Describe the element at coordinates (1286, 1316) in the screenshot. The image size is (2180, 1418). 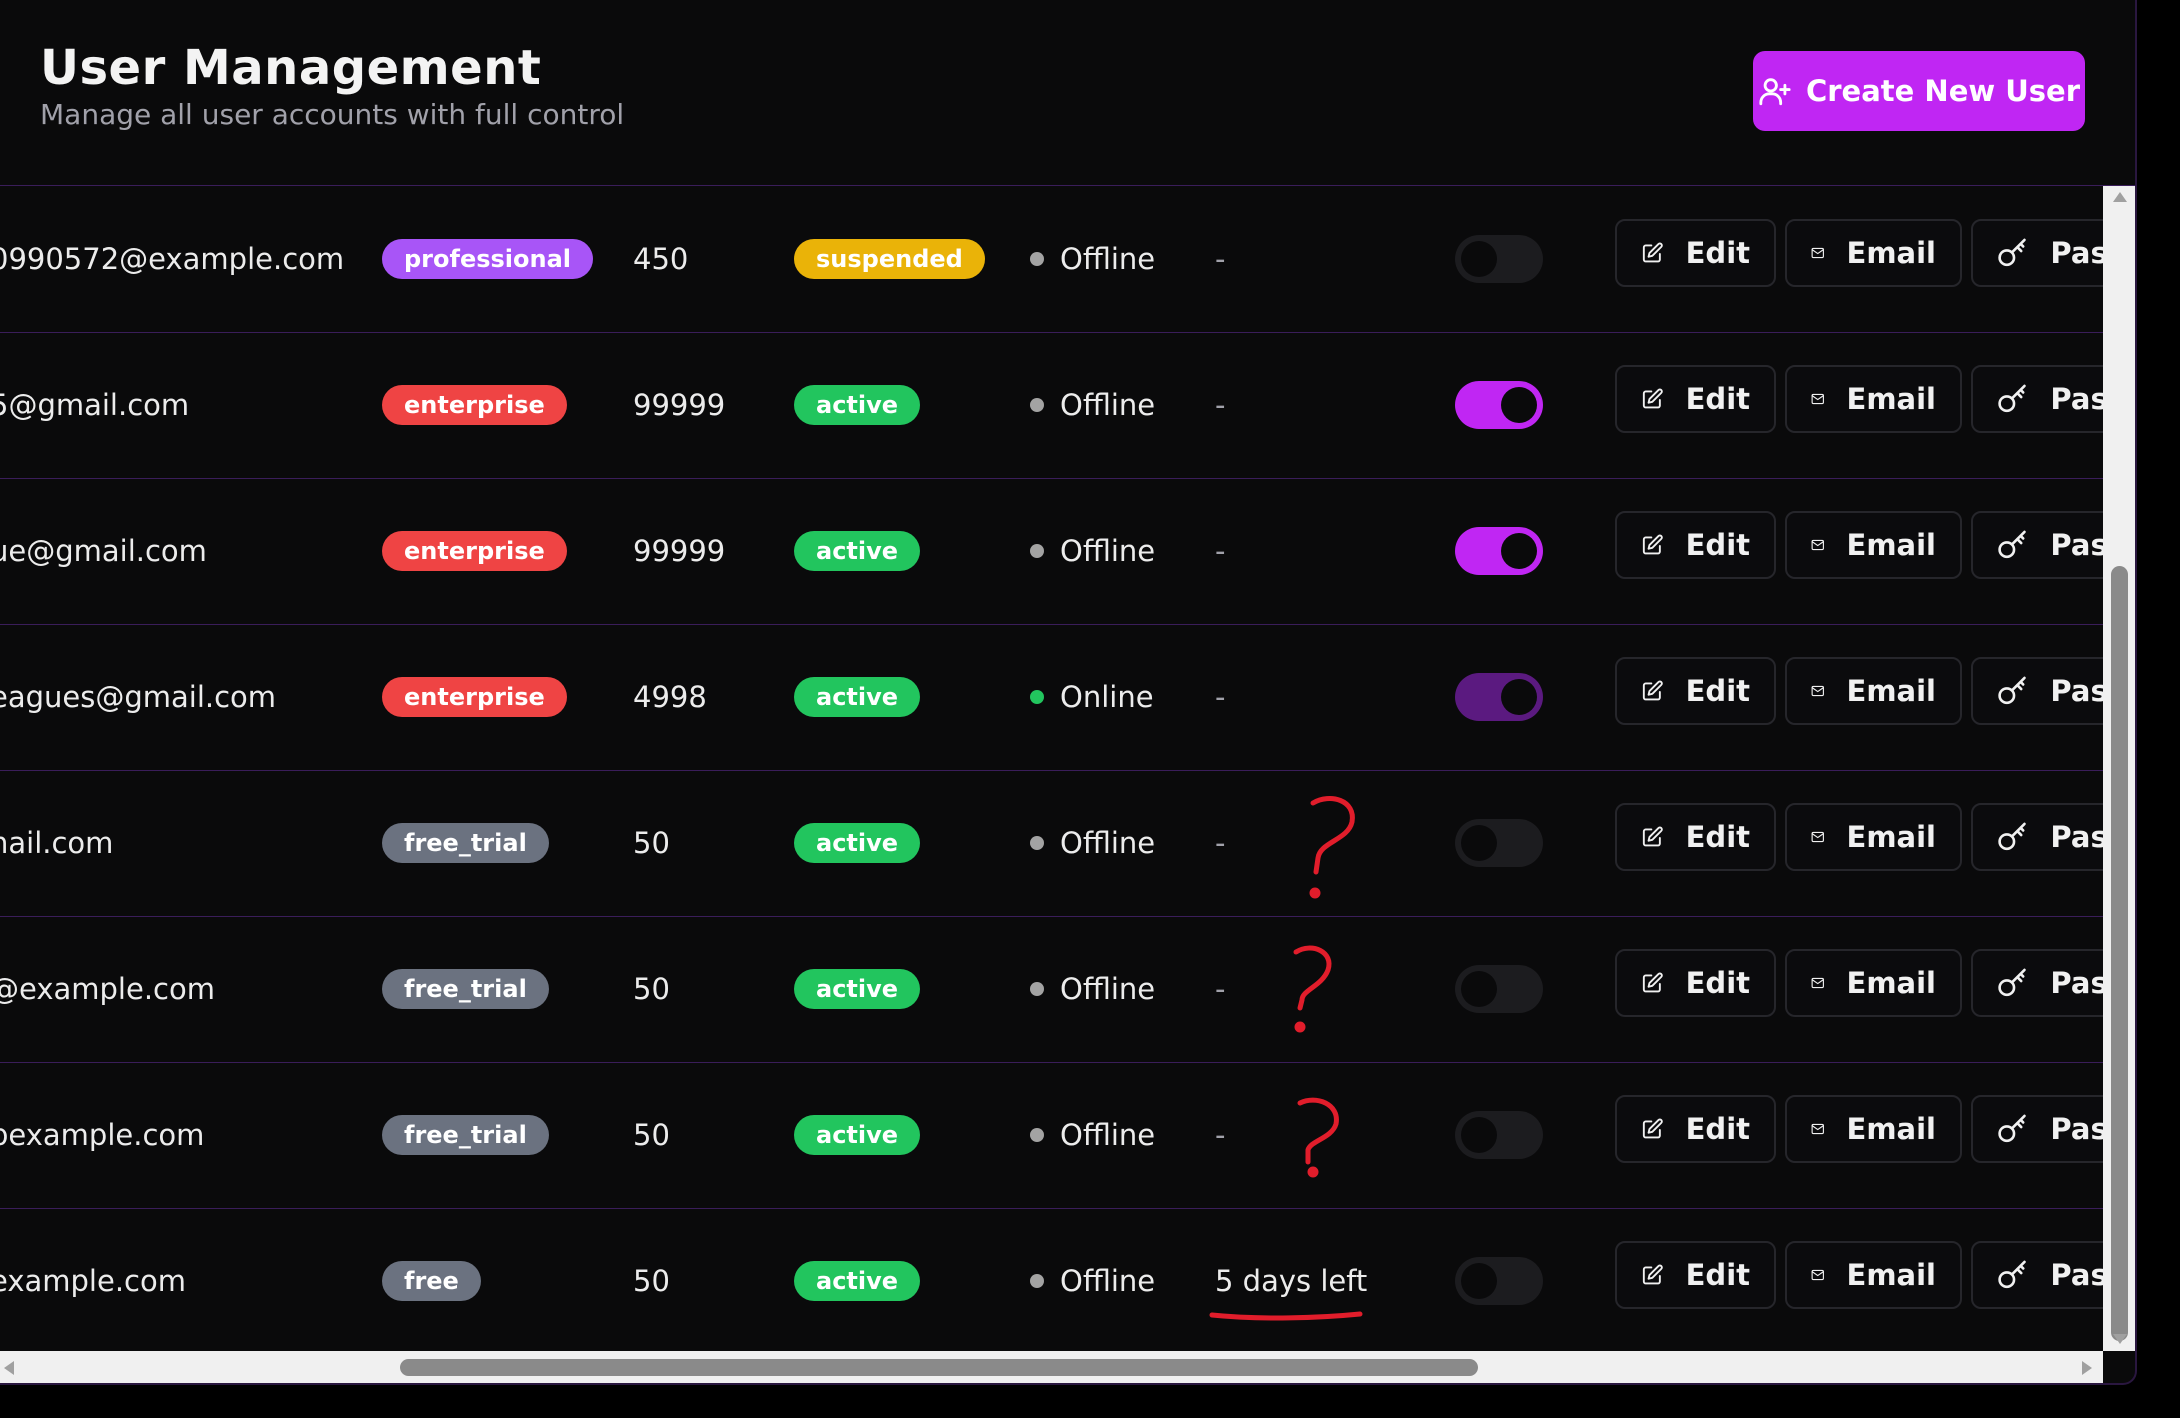
I see `trial-underline` at that location.